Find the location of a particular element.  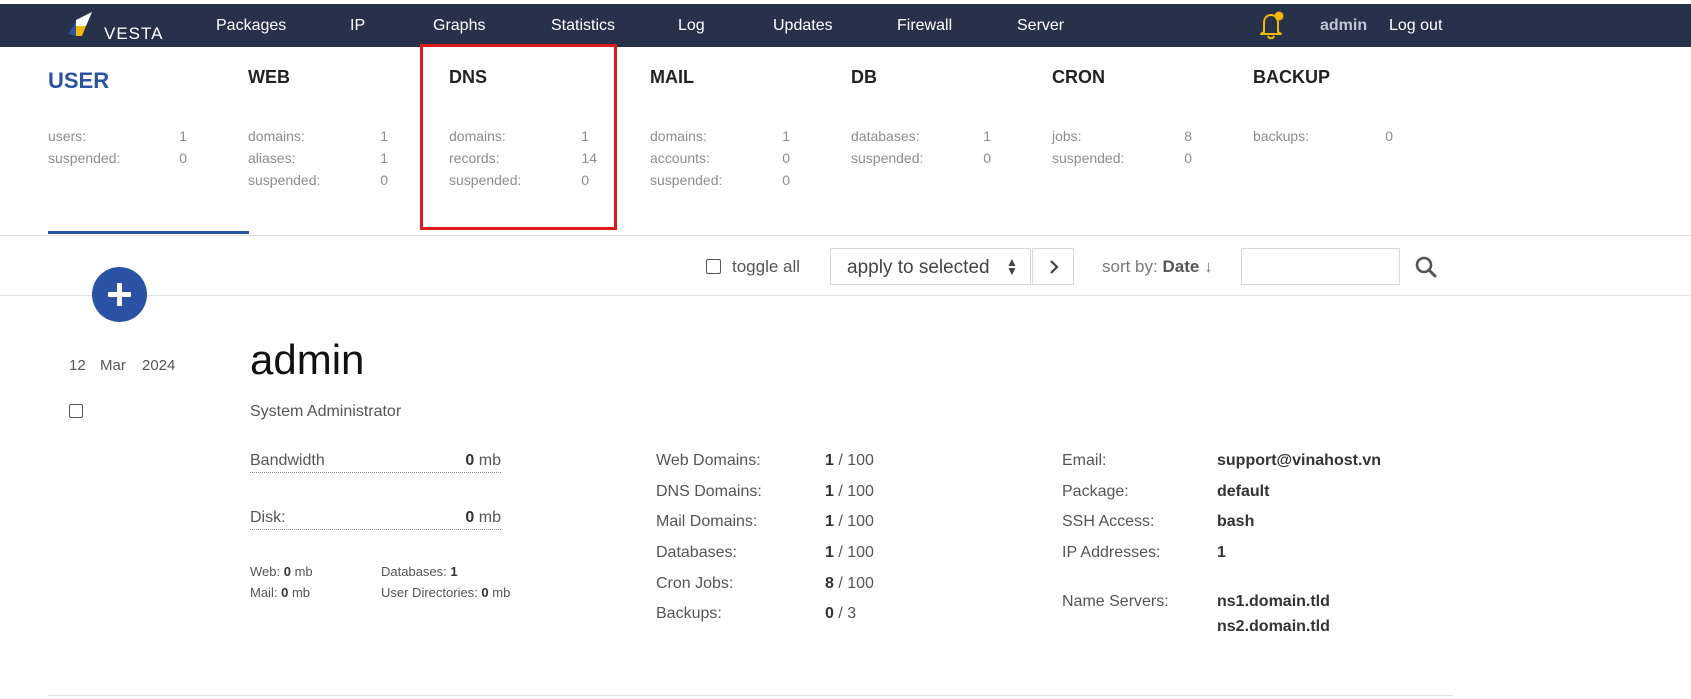

toolbar-divider is located at coordinates (845, 295).